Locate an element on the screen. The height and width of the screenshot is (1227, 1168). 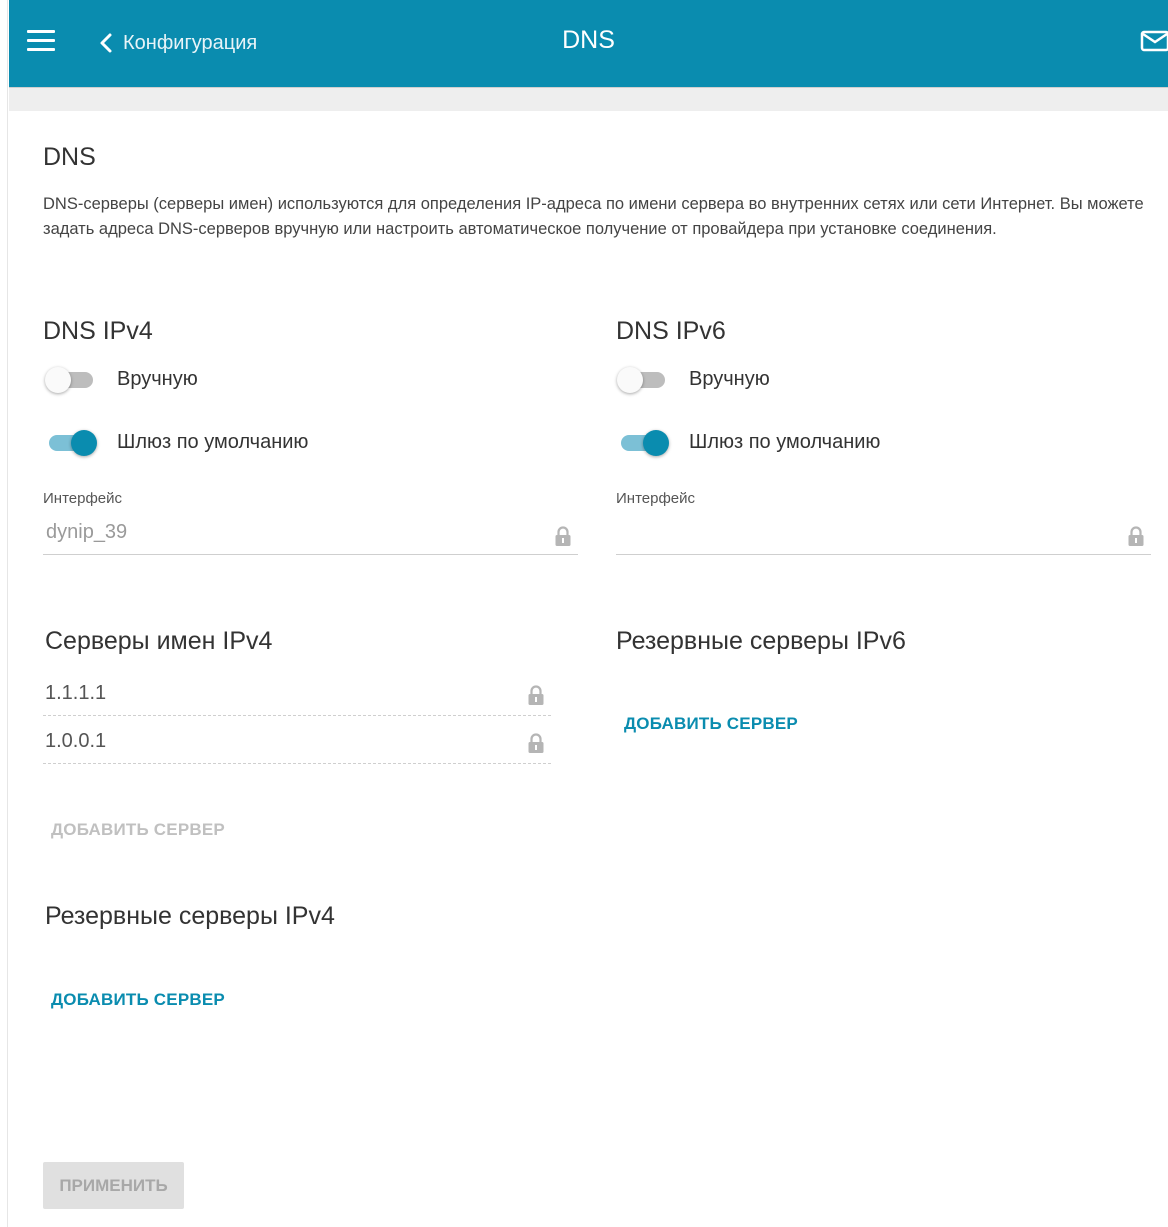
ipv4-backup-title: Резервные серверы IPv4 is located at coordinates (190, 916).